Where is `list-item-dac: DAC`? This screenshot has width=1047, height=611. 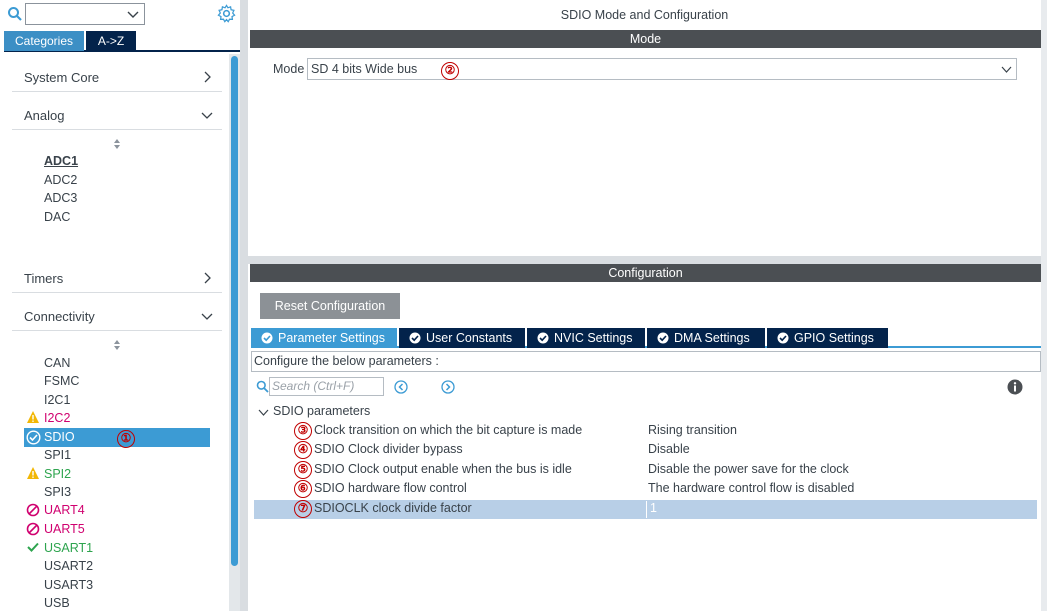 list-item-dac: DAC is located at coordinates (57, 217).